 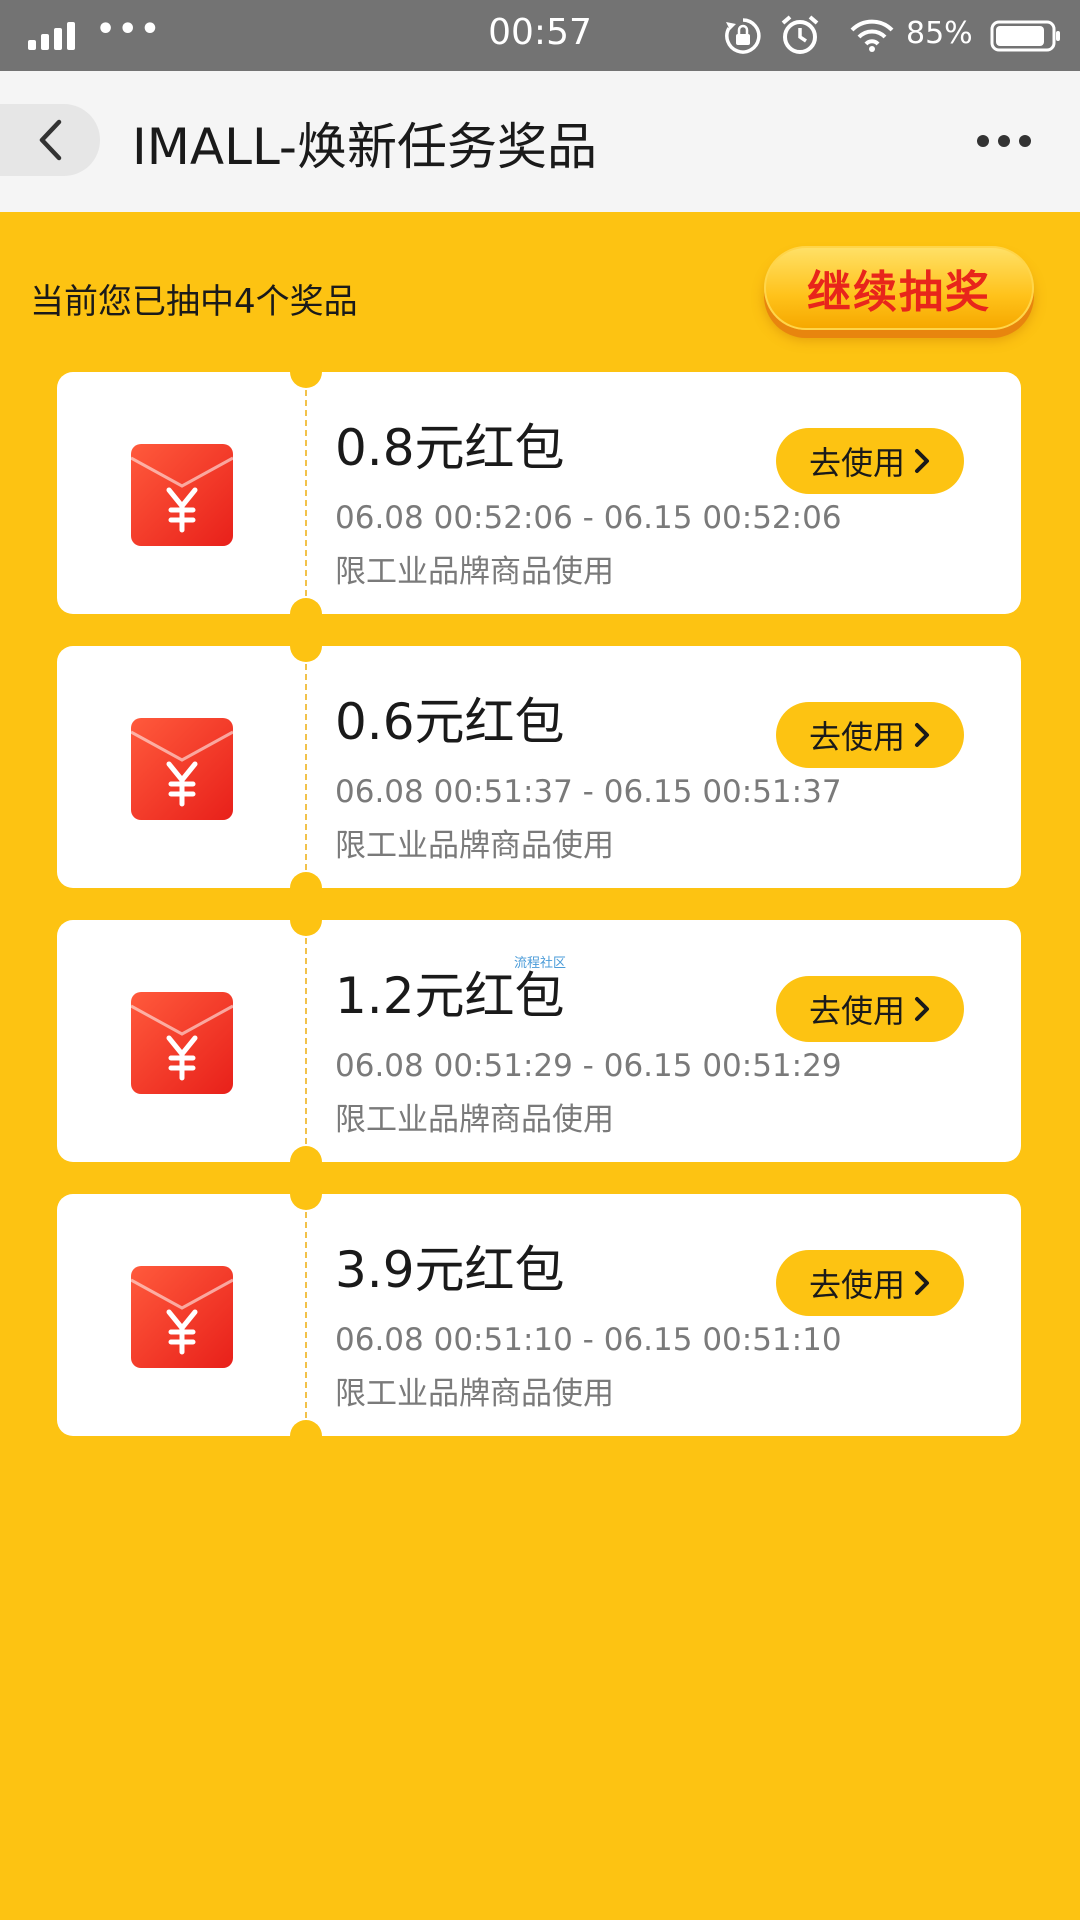 I want to click on more-dots-icon, so click(x=1004, y=141).